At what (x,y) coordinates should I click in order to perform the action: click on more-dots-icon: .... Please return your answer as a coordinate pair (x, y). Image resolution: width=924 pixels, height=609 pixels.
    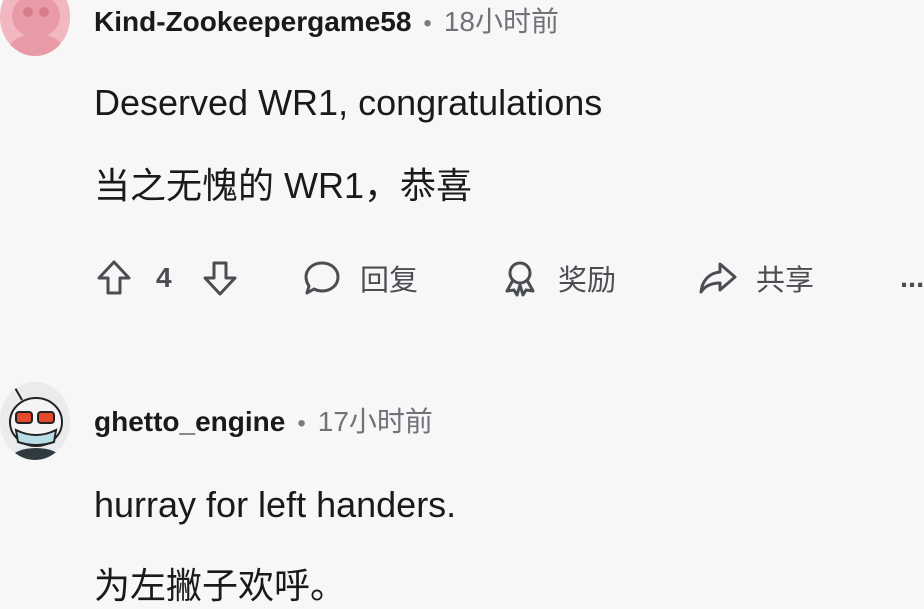
    Looking at the image, I should click on (912, 277).